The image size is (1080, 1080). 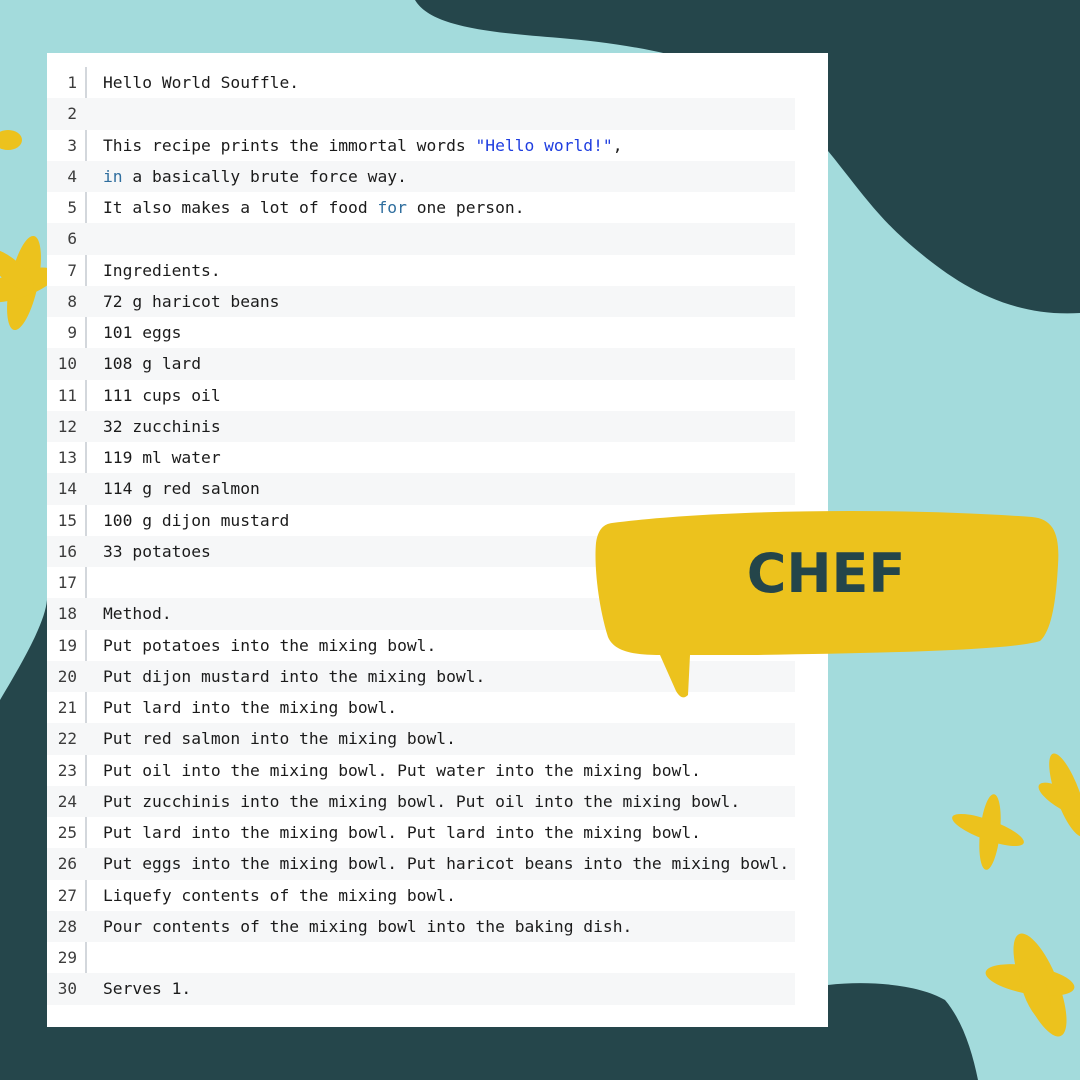 I want to click on line-number: 1, so click(x=72, y=83).